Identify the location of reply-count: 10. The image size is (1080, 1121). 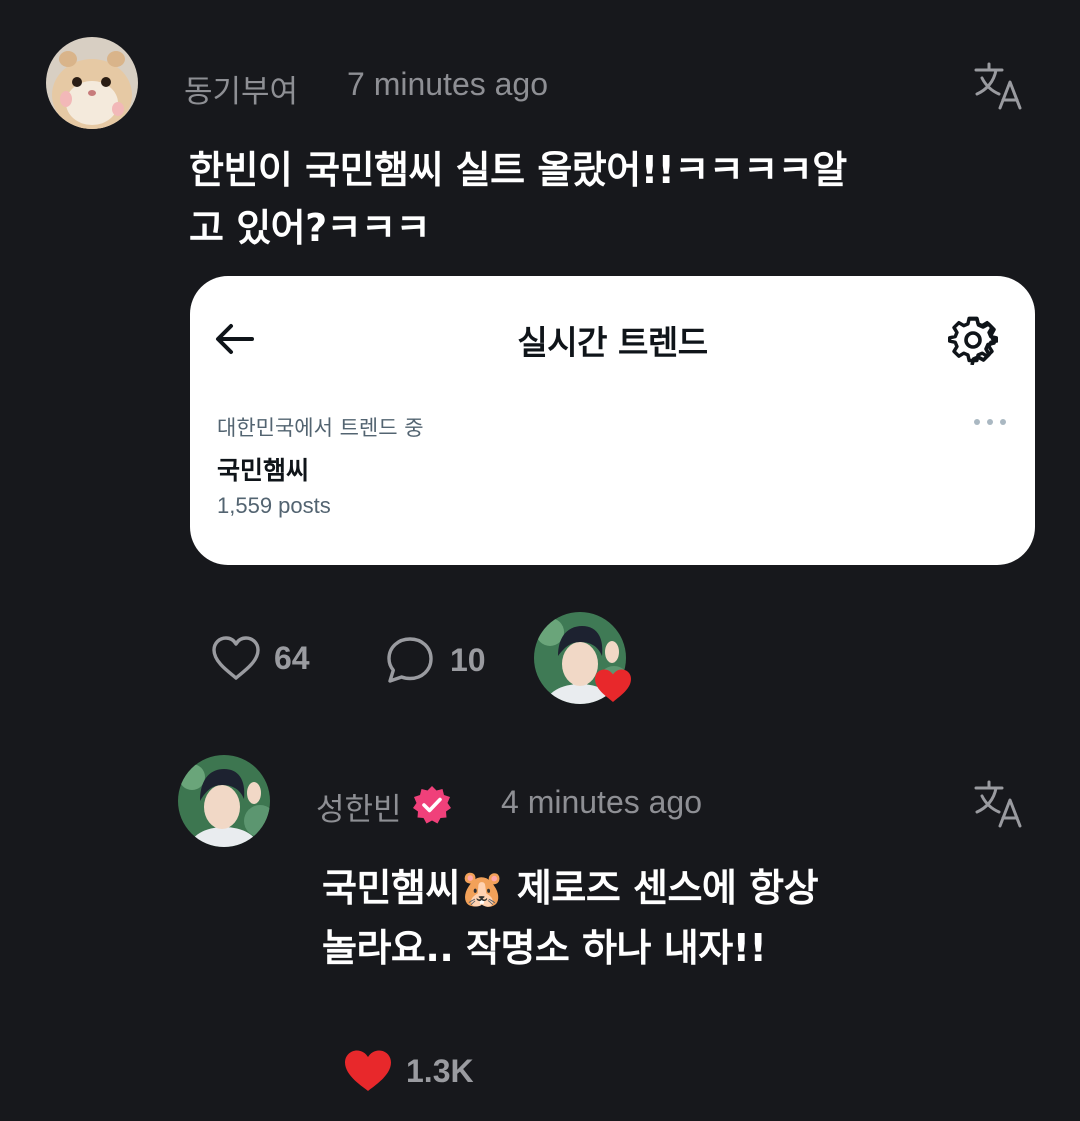
(468, 659).